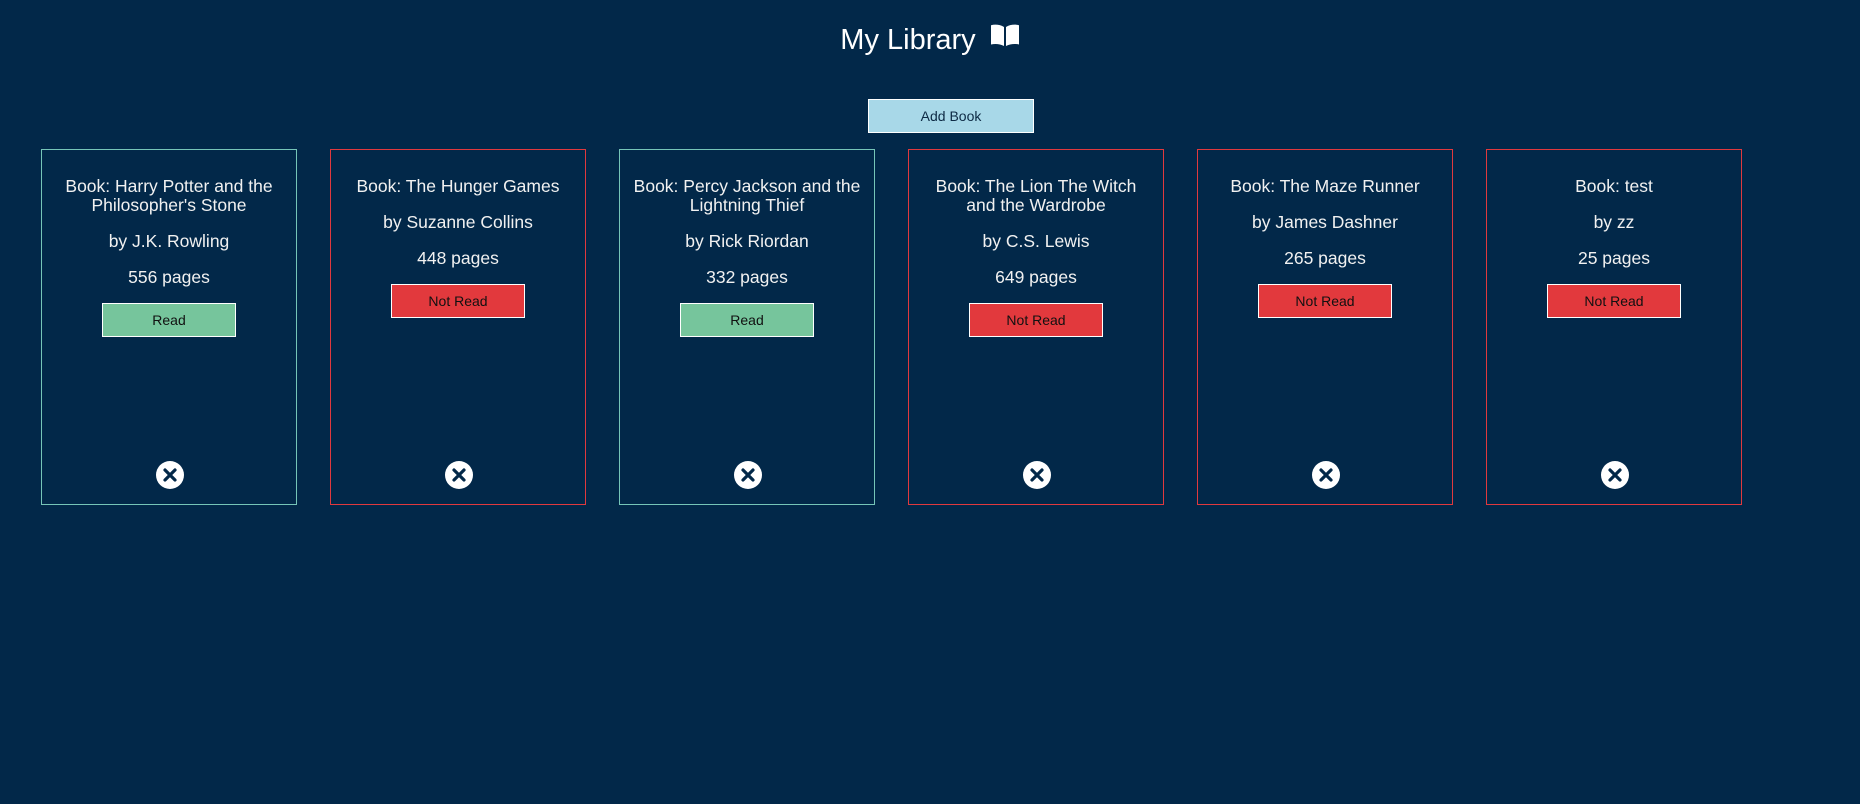 The image size is (1860, 804). Describe the element at coordinates (1325, 258) in the screenshot. I see `book-pages: 265 pages` at that location.